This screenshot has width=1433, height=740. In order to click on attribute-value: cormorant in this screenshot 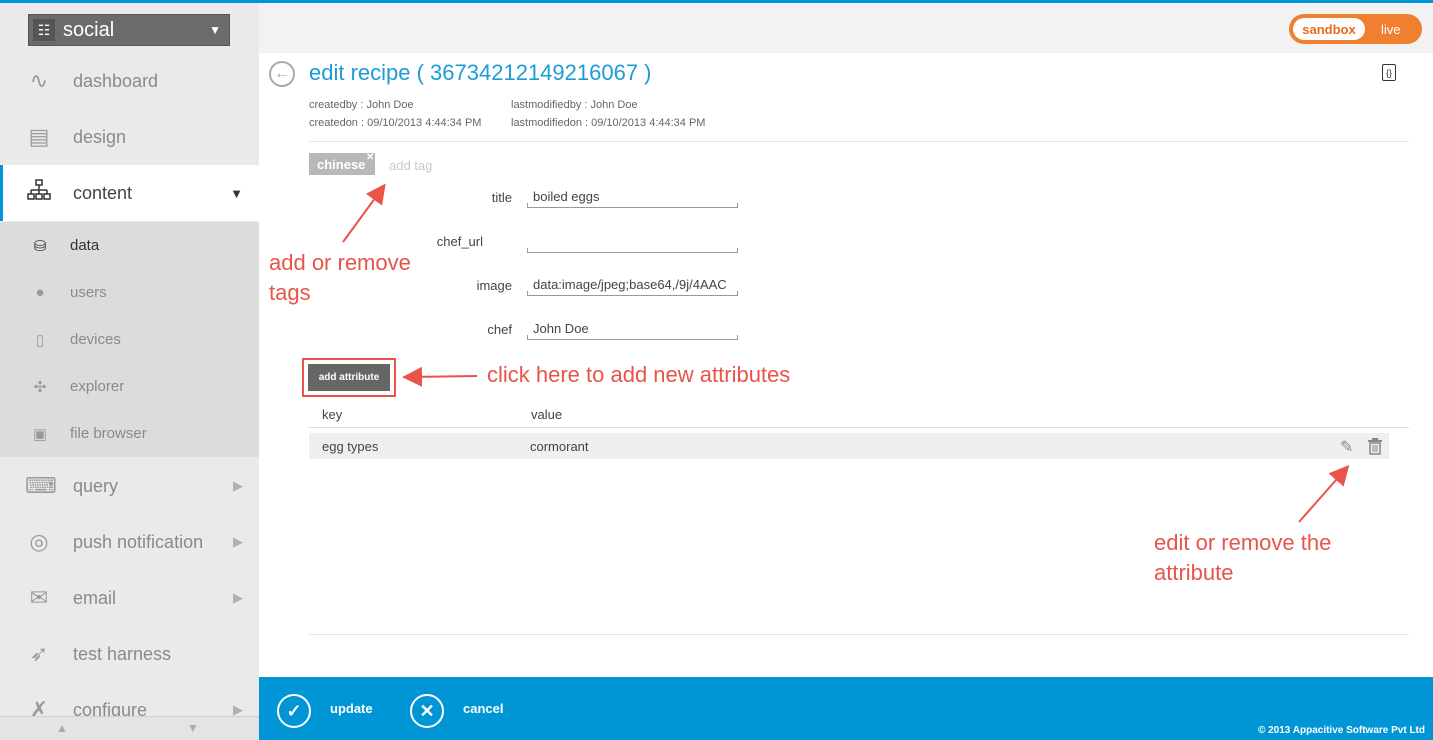, I will do `click(559, 446)`.